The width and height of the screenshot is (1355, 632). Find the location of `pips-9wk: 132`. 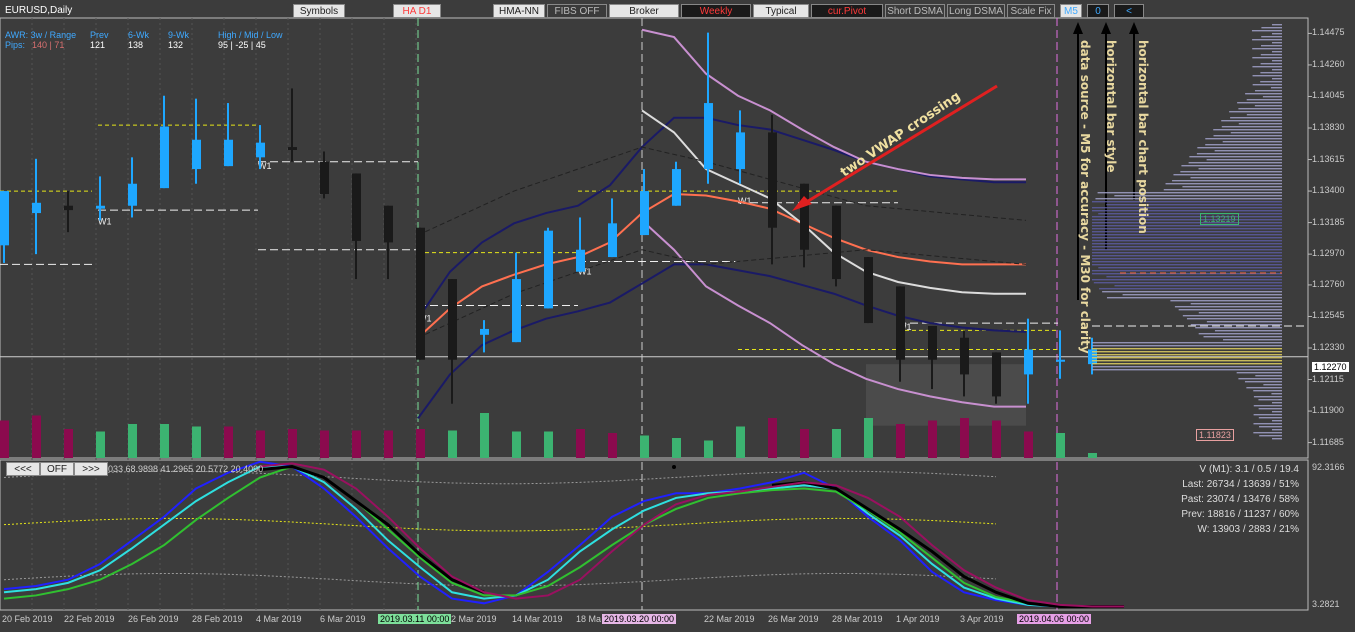

pips-9wk: 132 is located at coordinates (176, 45).